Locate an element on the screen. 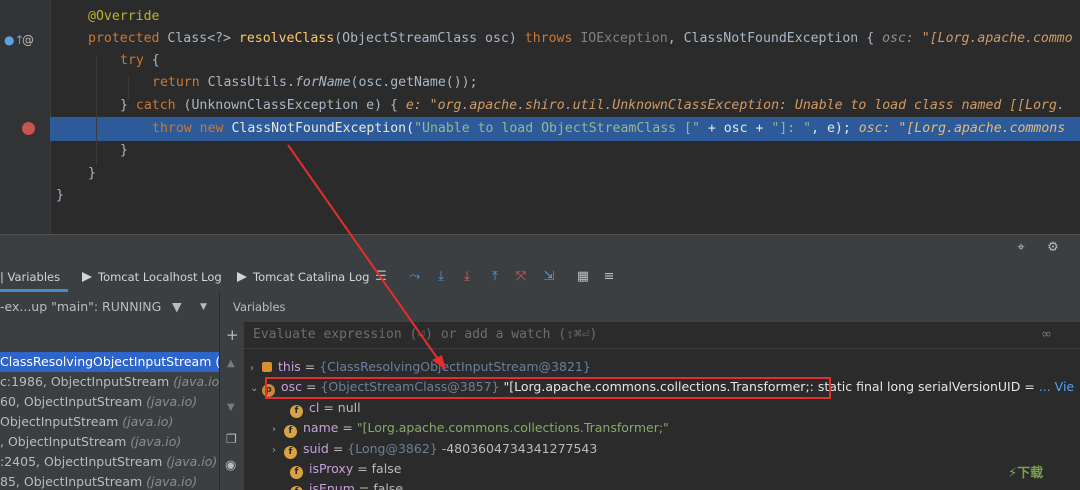  filter-icon: ▼ is located at coordinates (177, 307).